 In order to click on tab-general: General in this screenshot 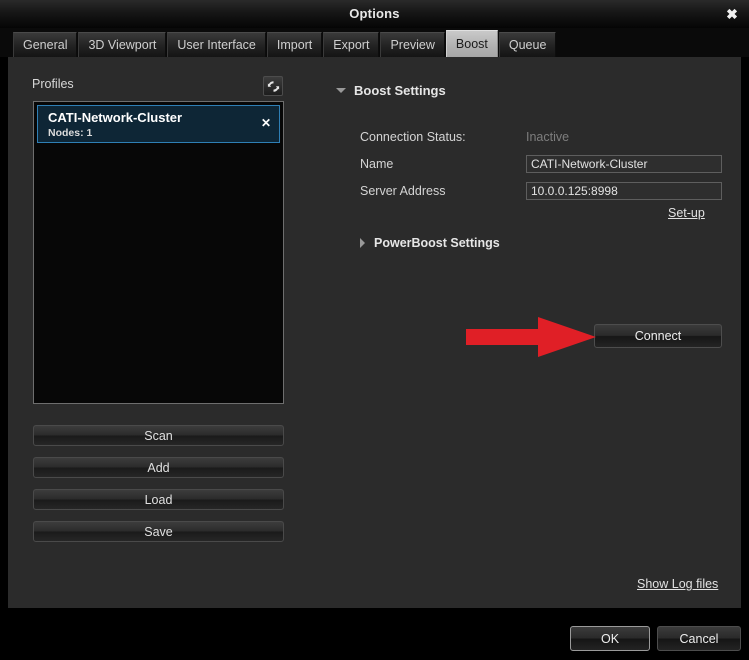, I will do `click(45, 44)`.